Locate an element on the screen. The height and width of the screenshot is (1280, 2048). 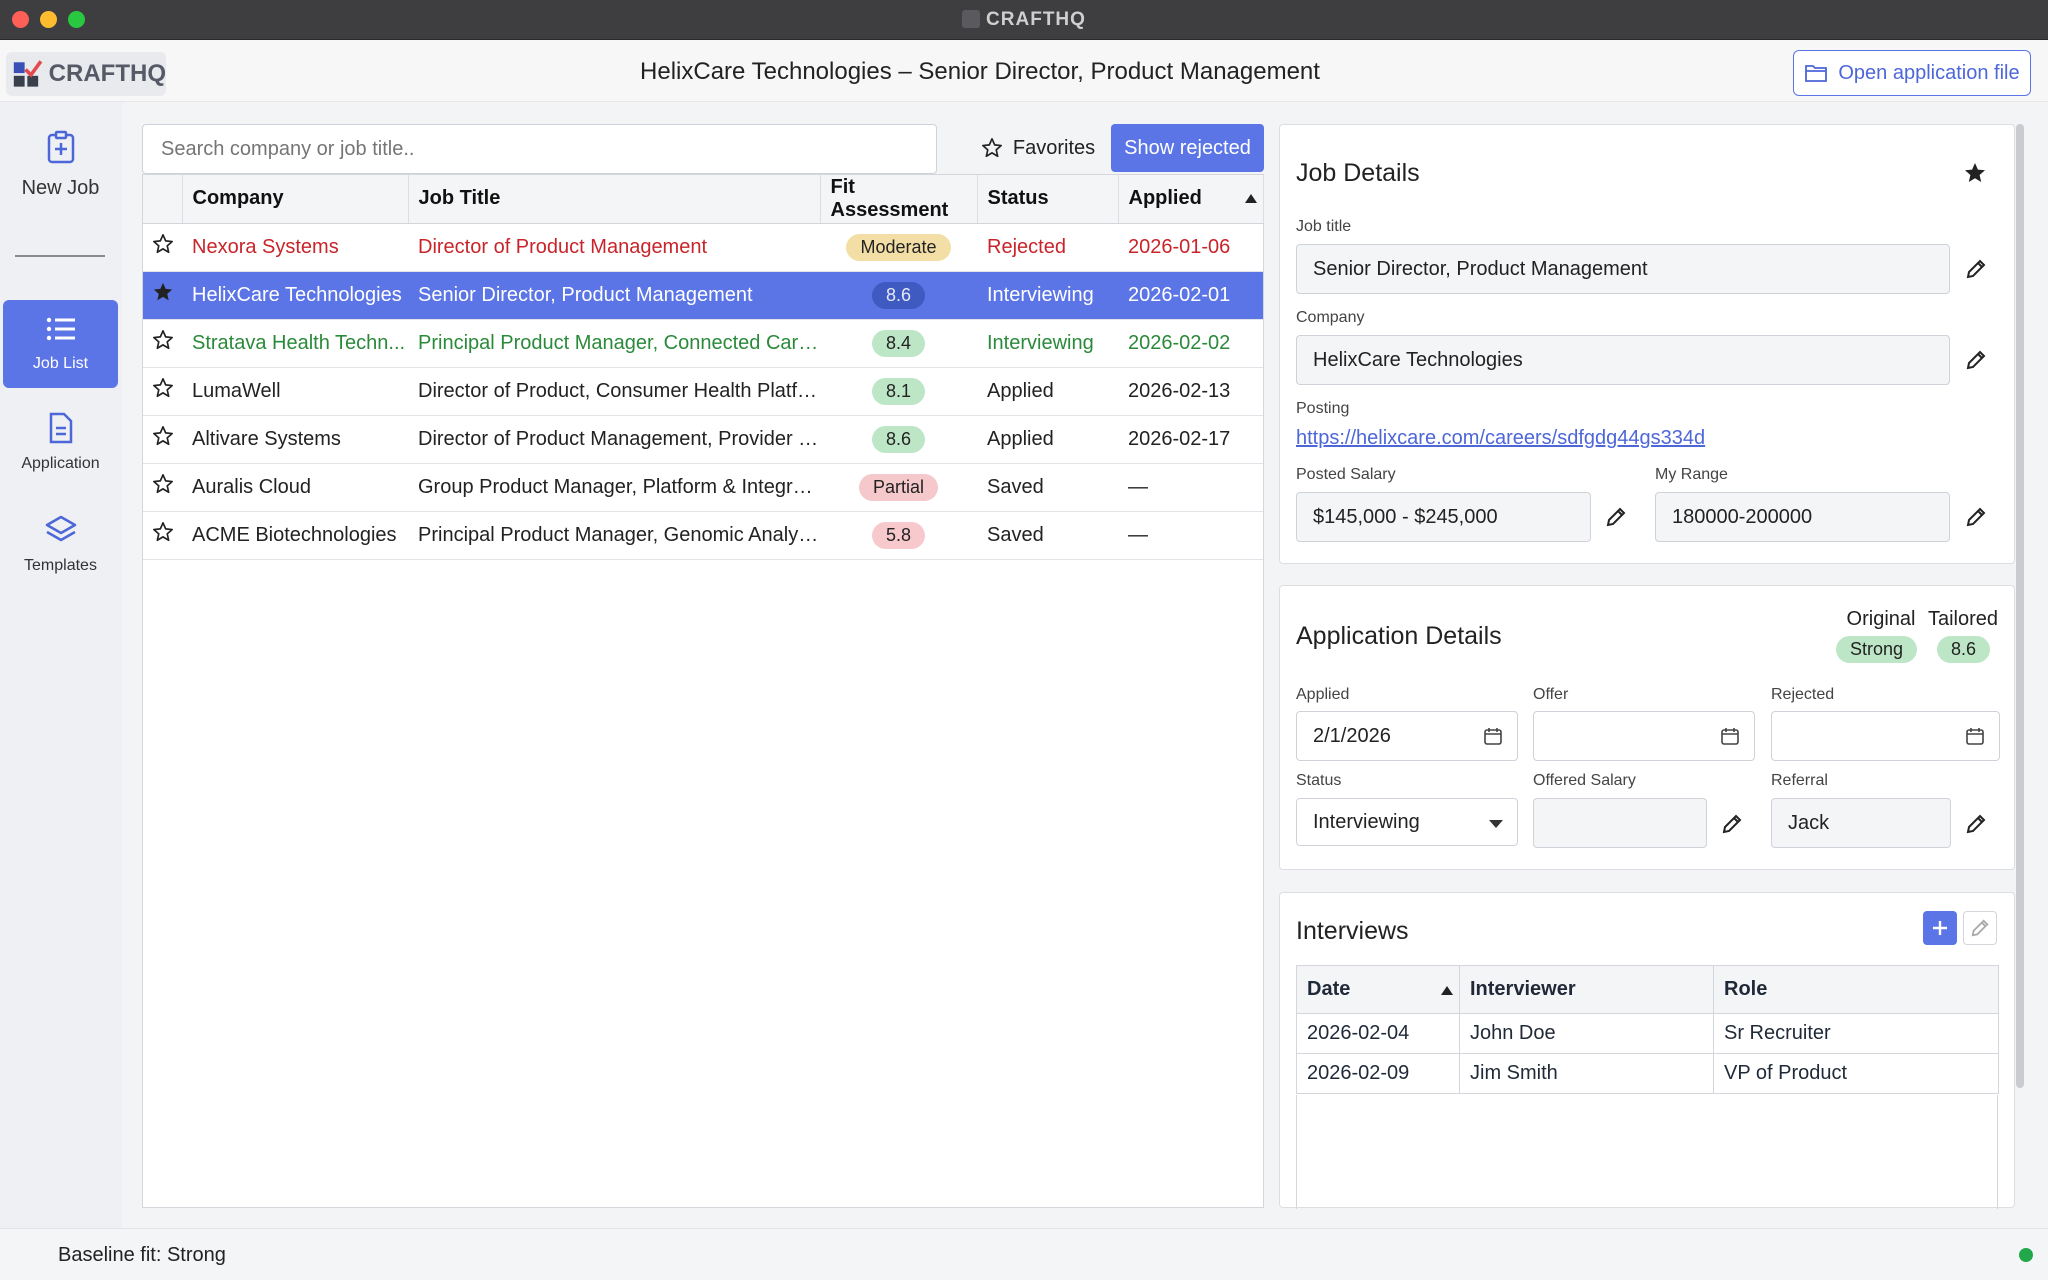
favorite-column-header is located at coordinates (163, 199).